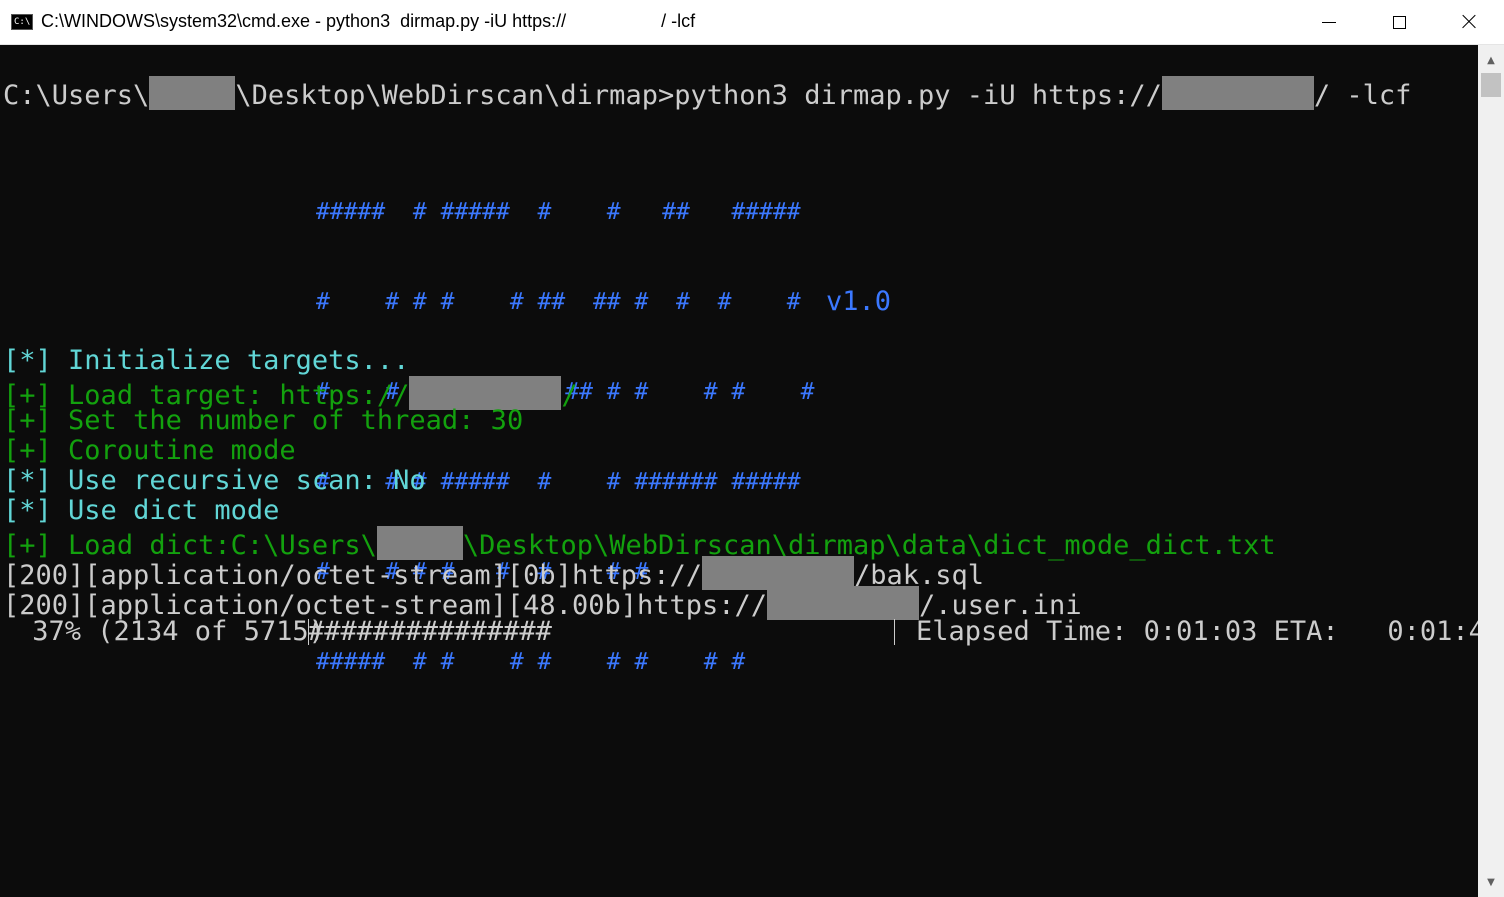 The height and width of the screenshot is (897, 1504). Describe the element at coordinates (247, 480) in the screenshot. I see `log-text: Use recursive scan: No` at that location.